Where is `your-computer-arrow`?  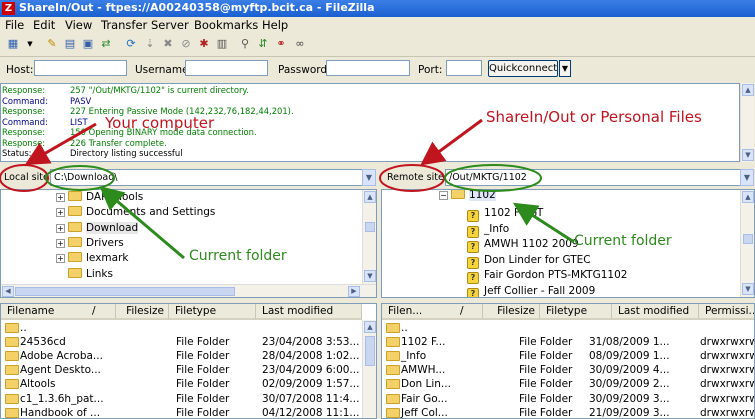
your-computer-arrow is located at coordinates (60, 143).